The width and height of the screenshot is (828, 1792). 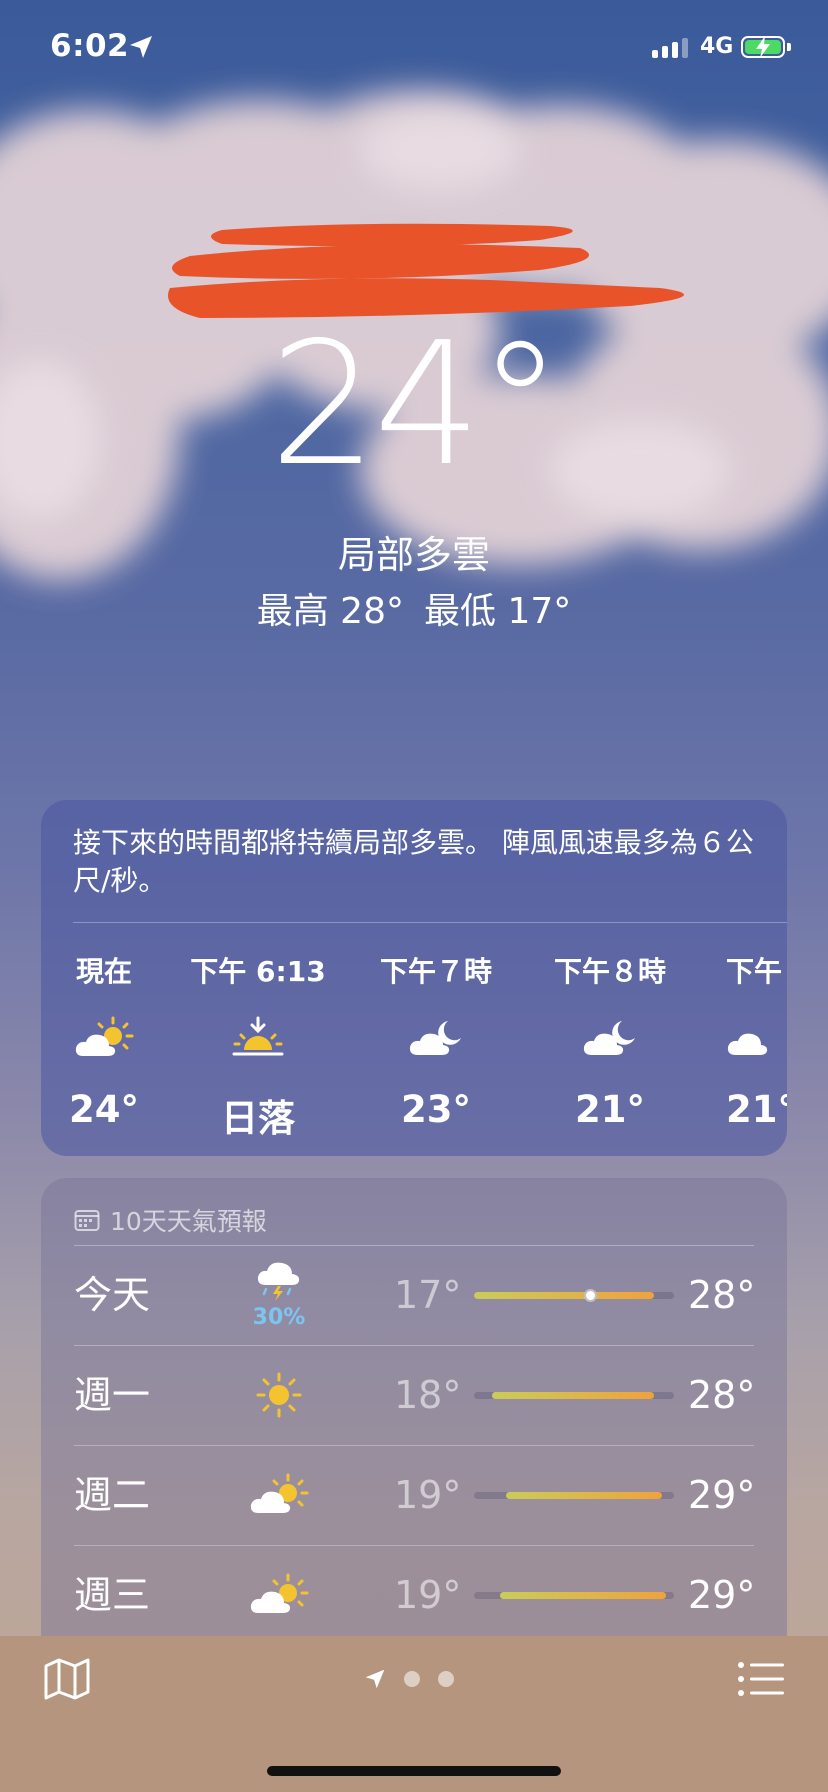 What do you see at coordinates (609, 971) in the screenshot?
I see `hour-label: 下午８時` at bounding box center [609, 971].